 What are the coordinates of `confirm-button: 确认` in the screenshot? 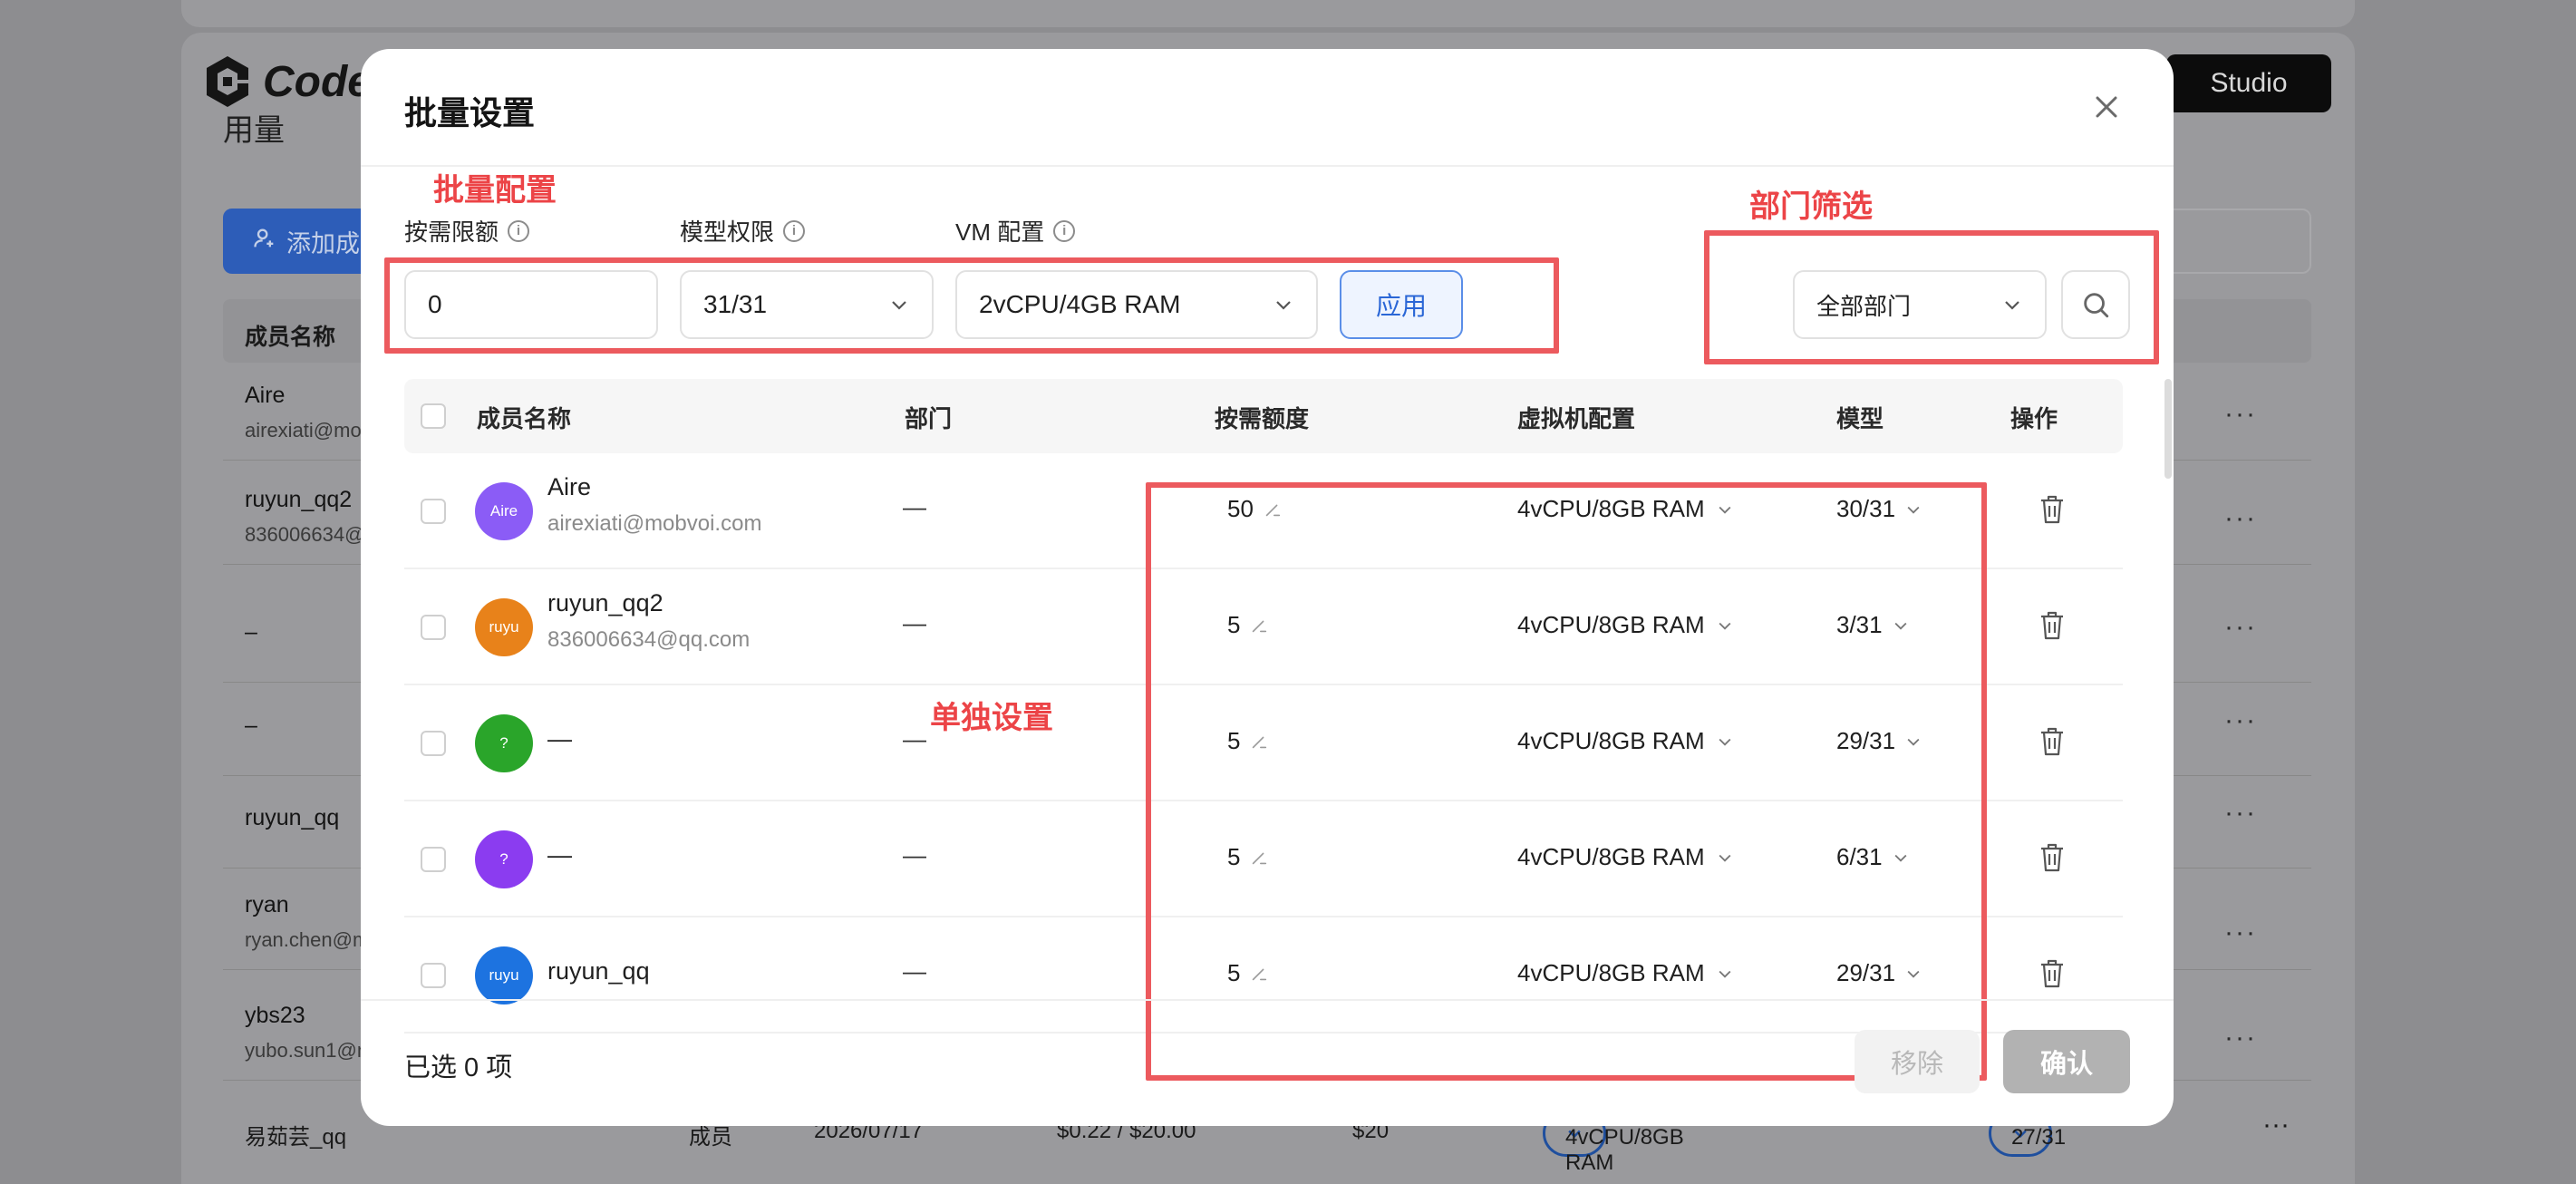 It's located at (2066, 1061).